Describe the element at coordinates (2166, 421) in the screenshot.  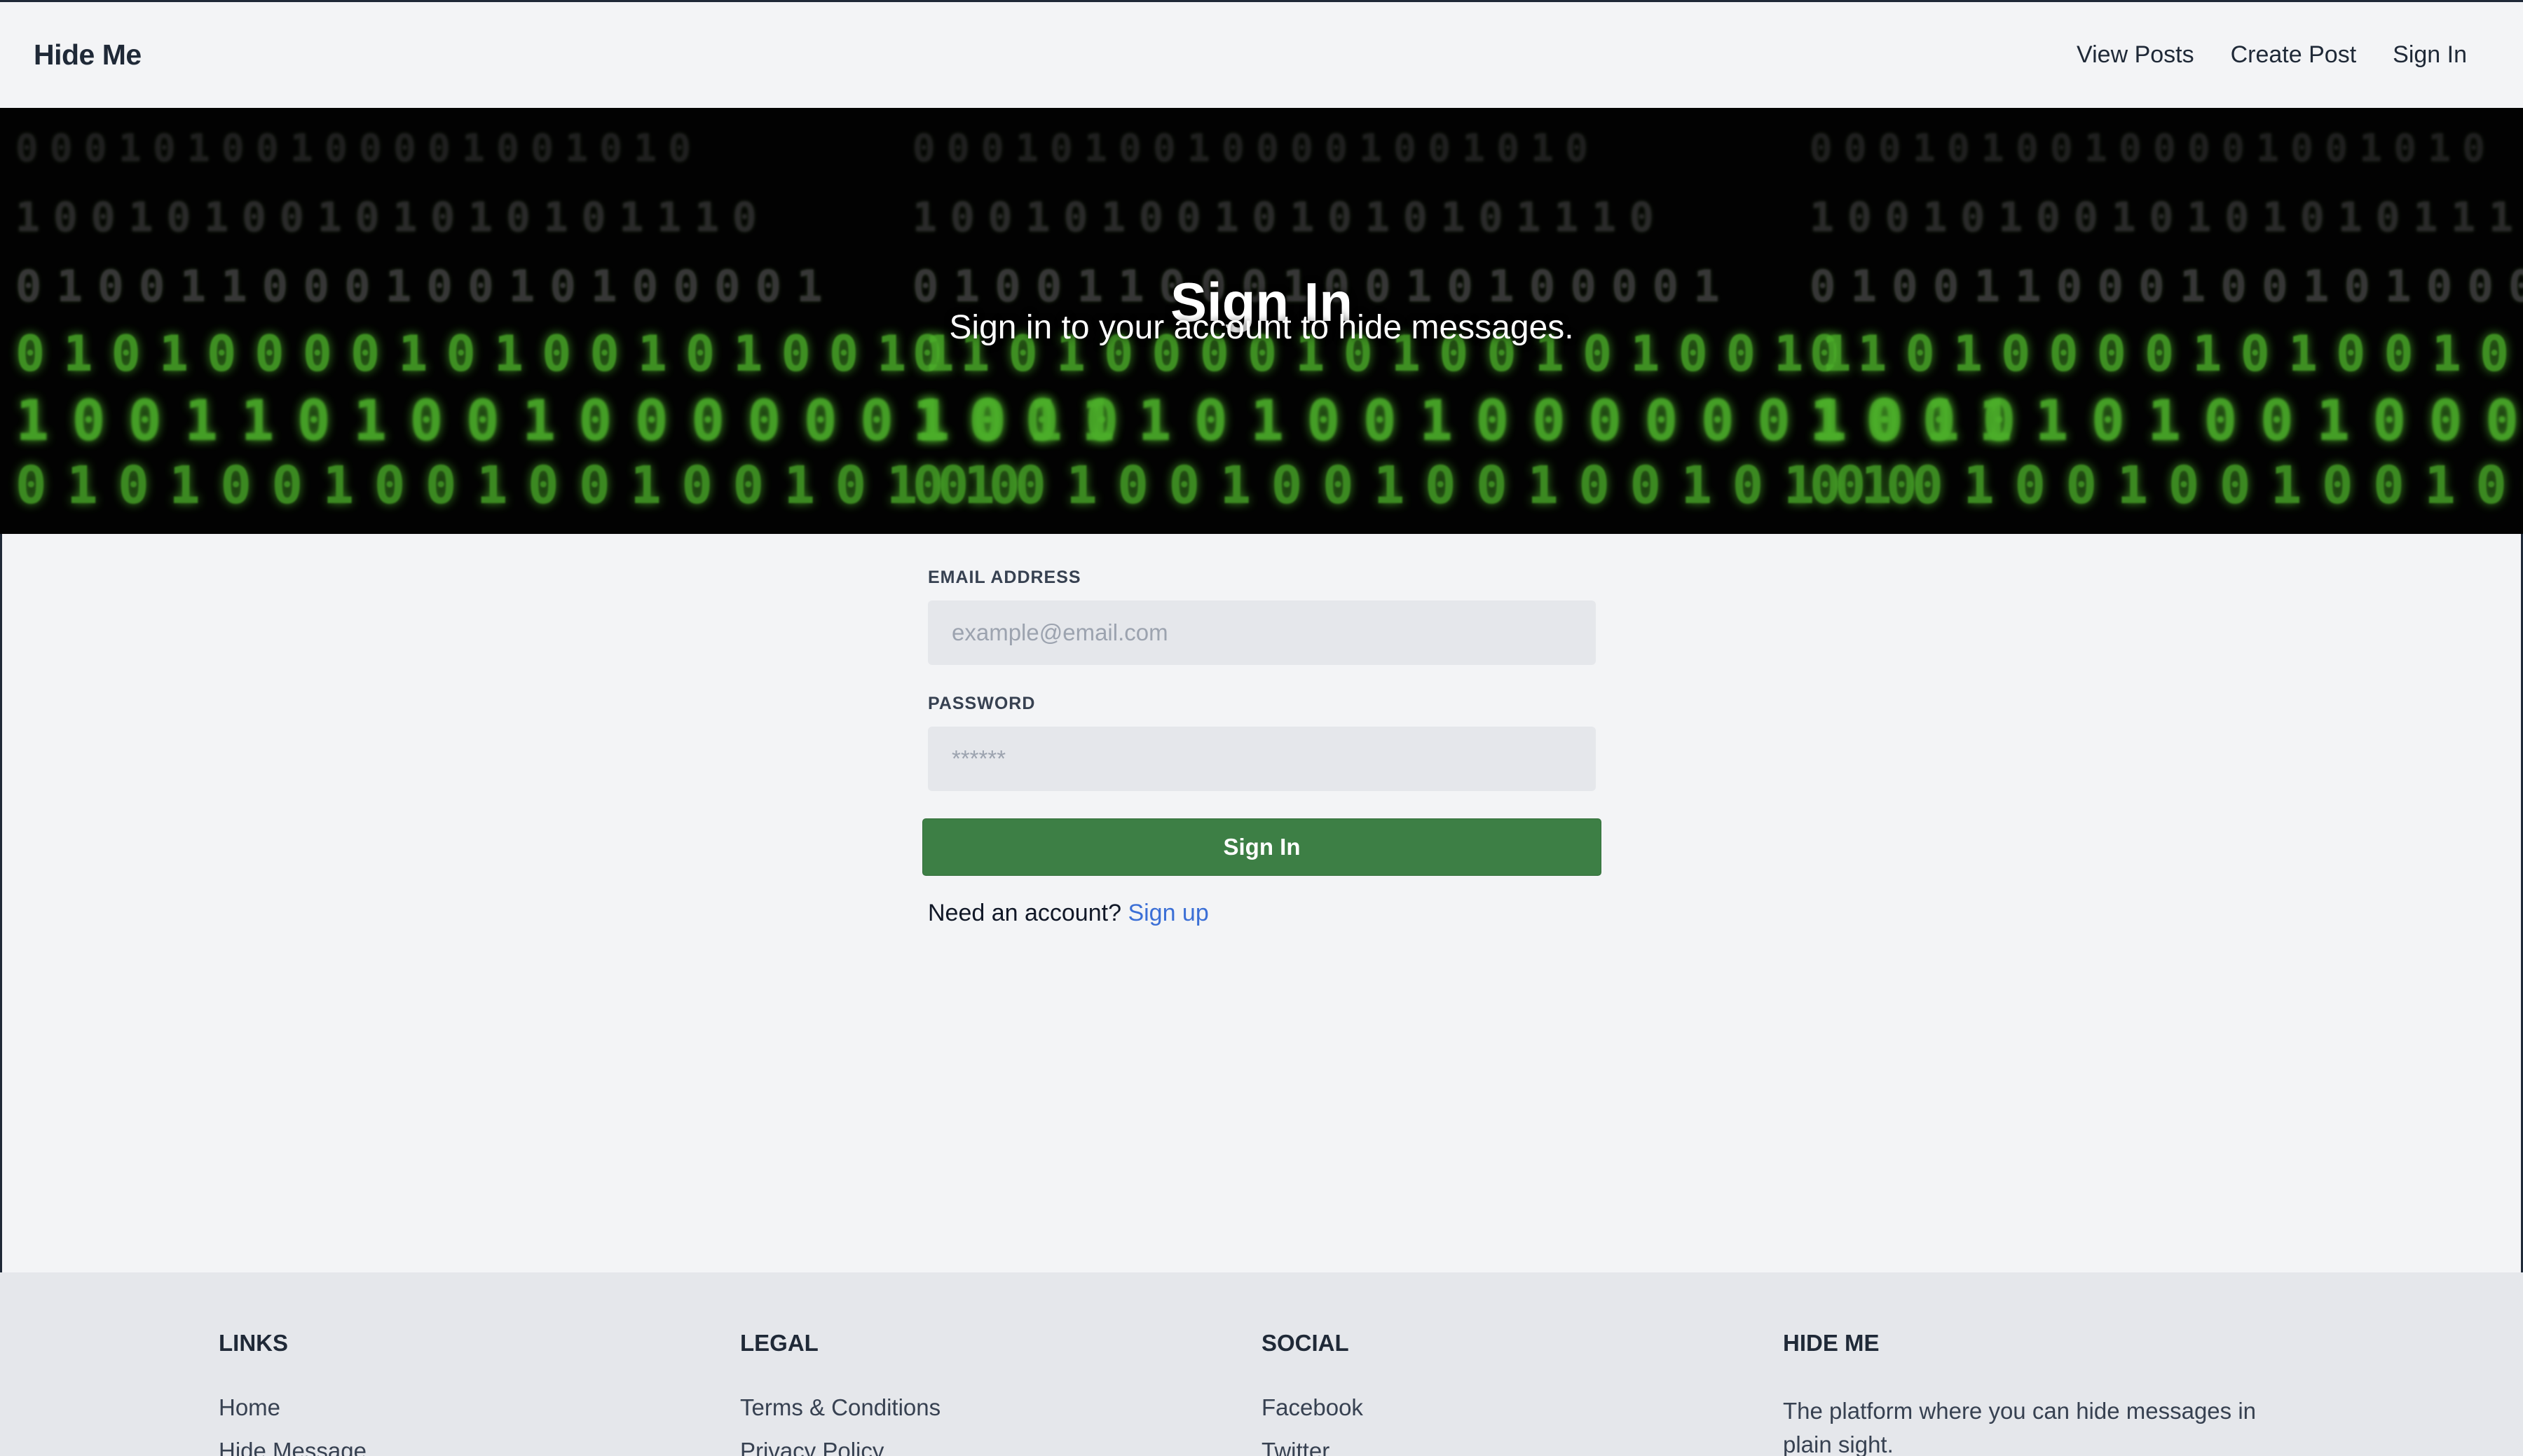
I see `binary-row: 1 0 0 1 1 0 1 0 0 1 0 0 0 0 0 0 1 0 1 0` at that location.